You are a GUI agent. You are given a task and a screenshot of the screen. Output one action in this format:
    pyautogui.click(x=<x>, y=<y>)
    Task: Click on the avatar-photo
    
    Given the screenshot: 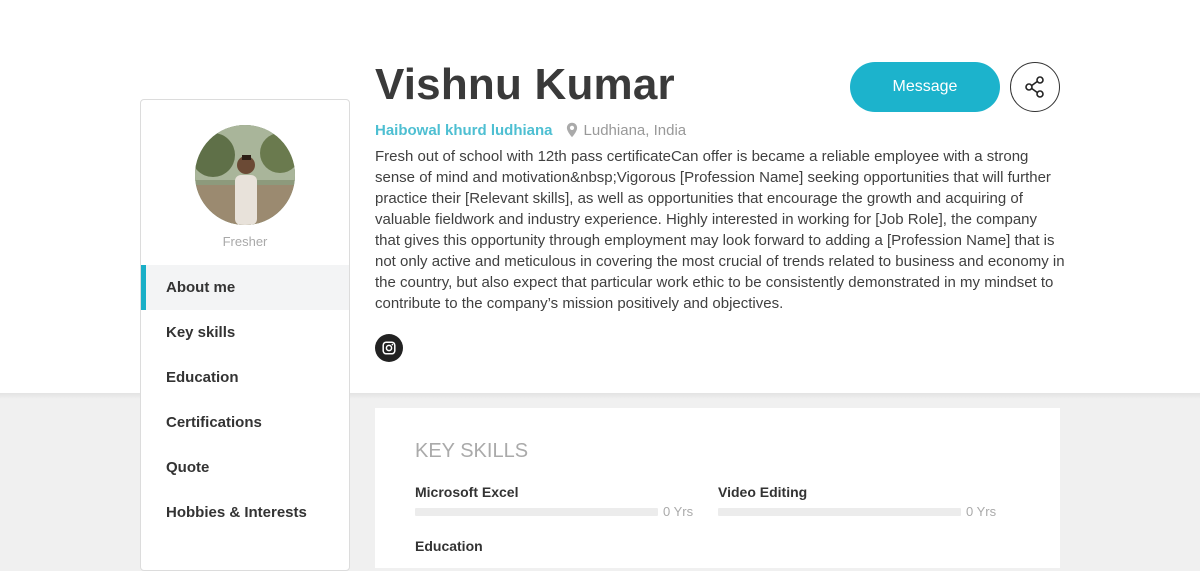 What is the action you would take?
    pyautogui.click(x=245, y=175)
    